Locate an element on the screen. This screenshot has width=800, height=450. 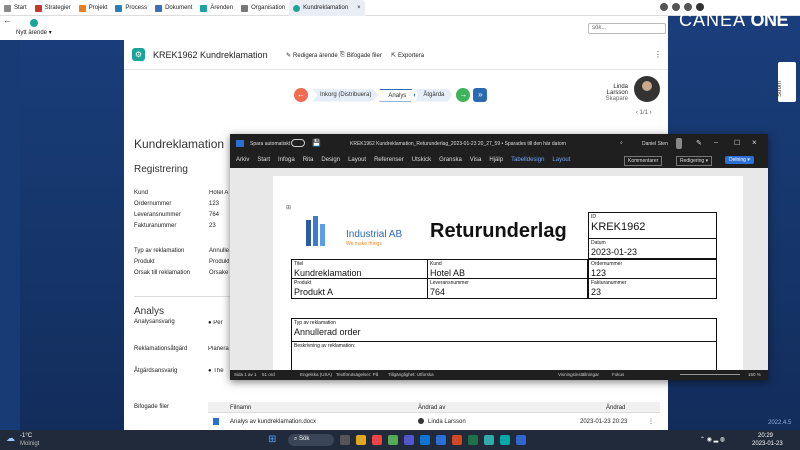
edit-button: ✎ Redigera ärende is located at coordinates (312, 56).